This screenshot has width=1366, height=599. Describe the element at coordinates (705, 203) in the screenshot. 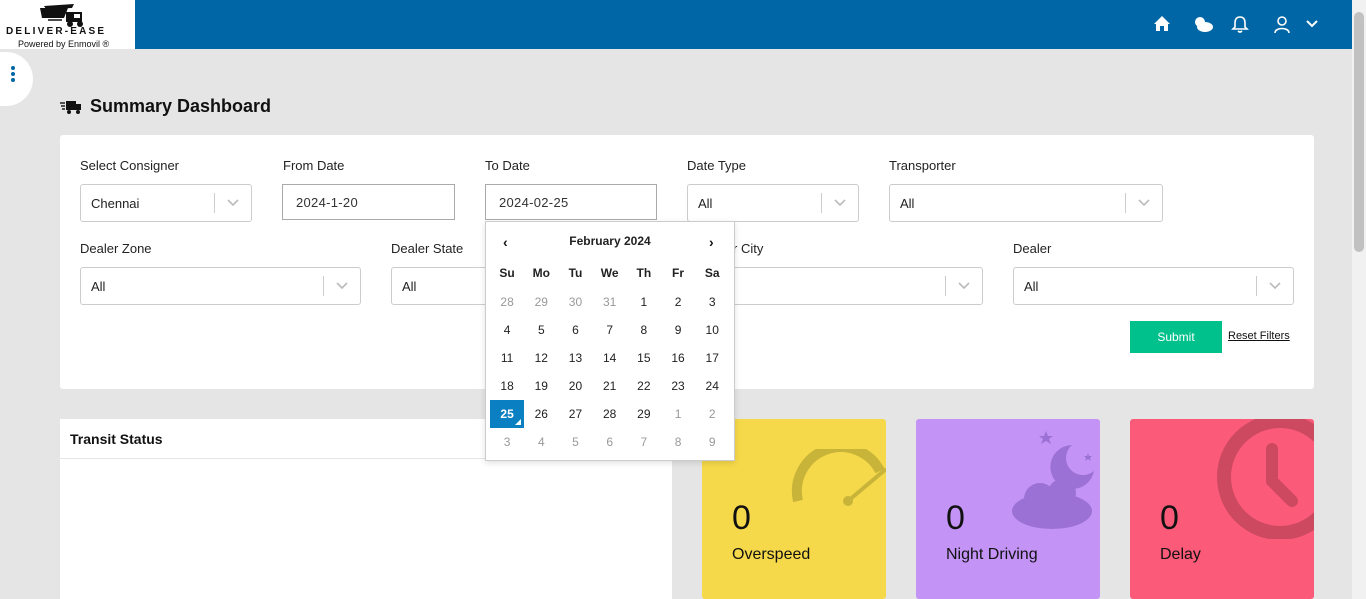

I see `date-type-value: All` at that location.